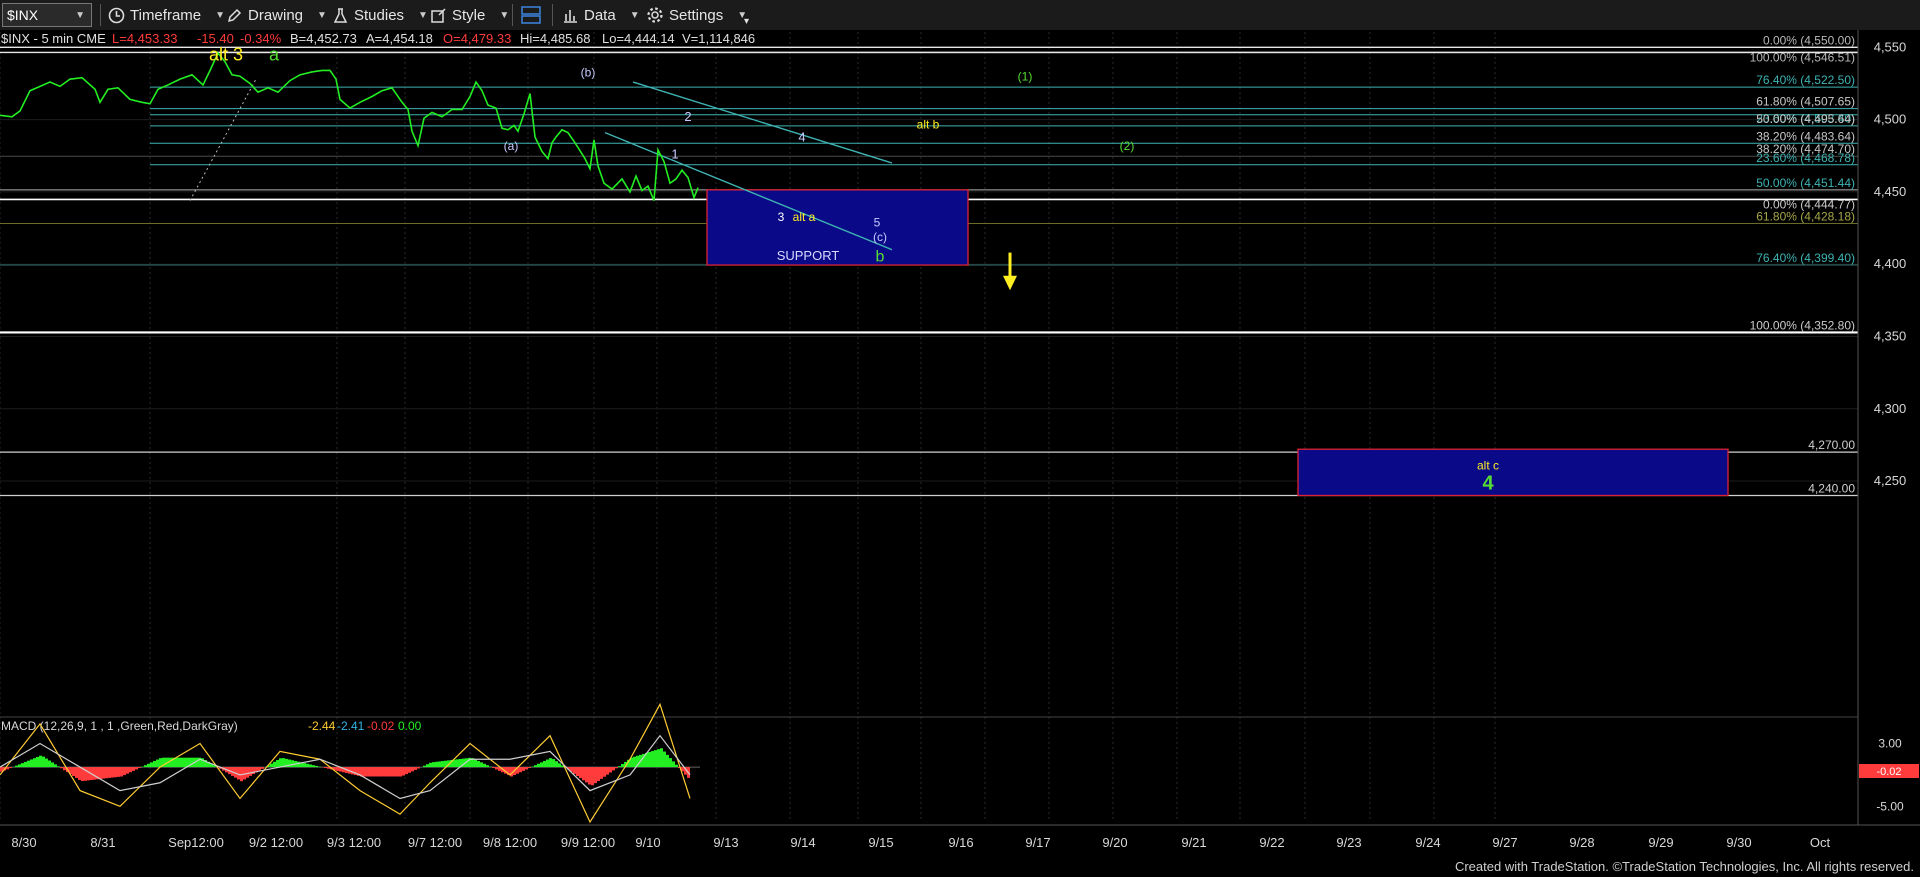 The height and width of the screenshot is (877, 1920). What do you see at coordinates (1805, 80) in the screenshot?
I see `fib-label: 76.40% (4,522.50)` at bounding box center [1805, 80].